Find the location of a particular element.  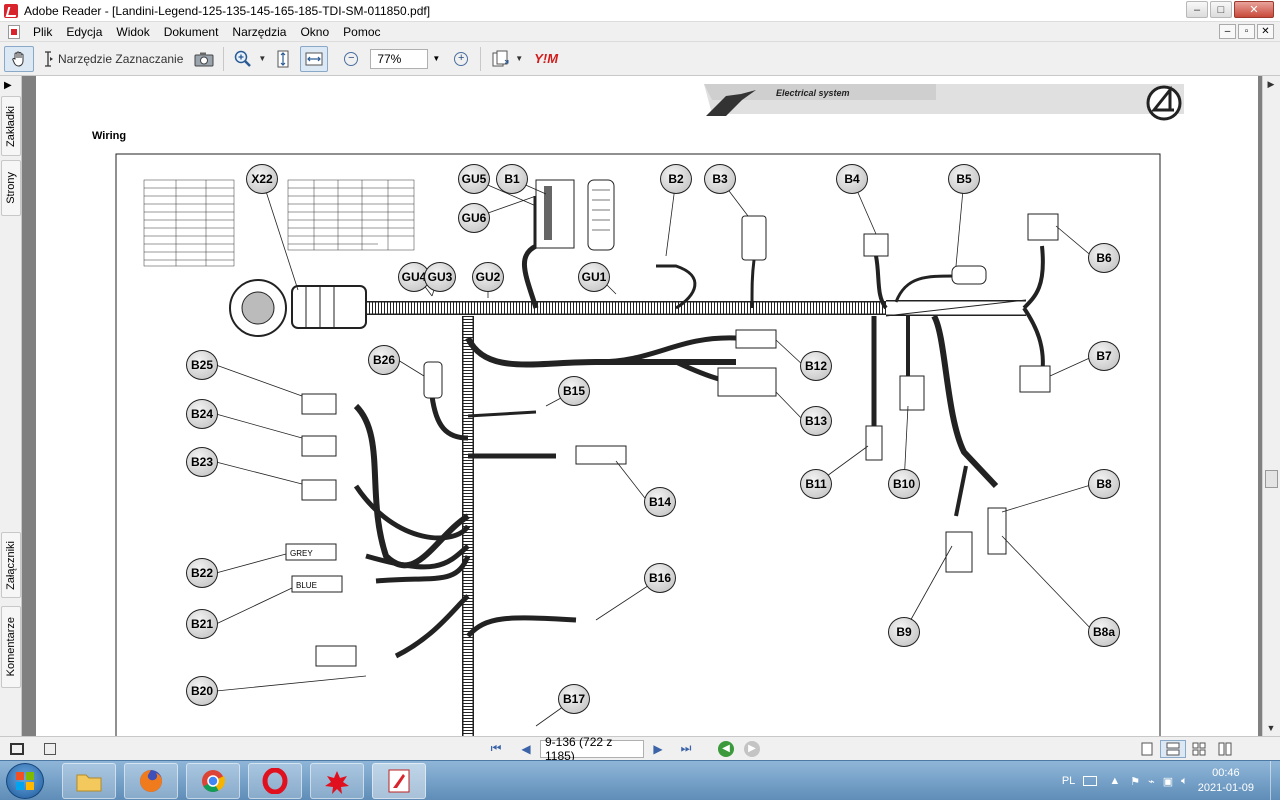

start-button is located at coordinates (25, 781).